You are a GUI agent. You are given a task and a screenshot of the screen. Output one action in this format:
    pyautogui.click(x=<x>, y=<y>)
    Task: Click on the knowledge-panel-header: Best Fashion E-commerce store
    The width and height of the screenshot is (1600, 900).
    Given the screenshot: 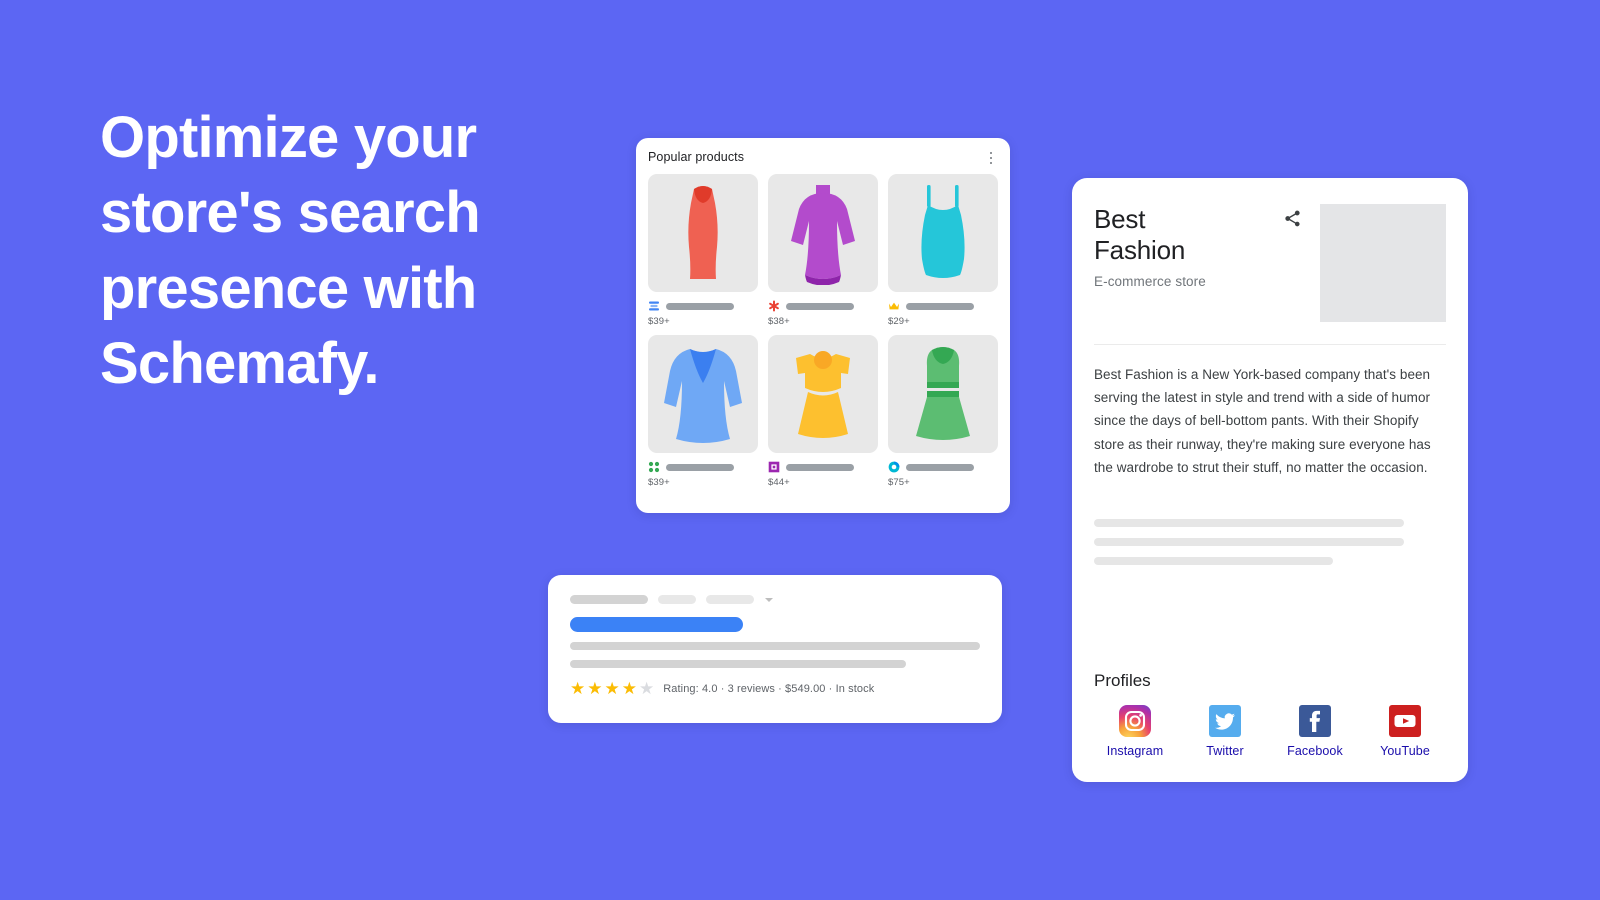 What is the action you would take?
    pyautogui.click(x=1270, y=263)
    